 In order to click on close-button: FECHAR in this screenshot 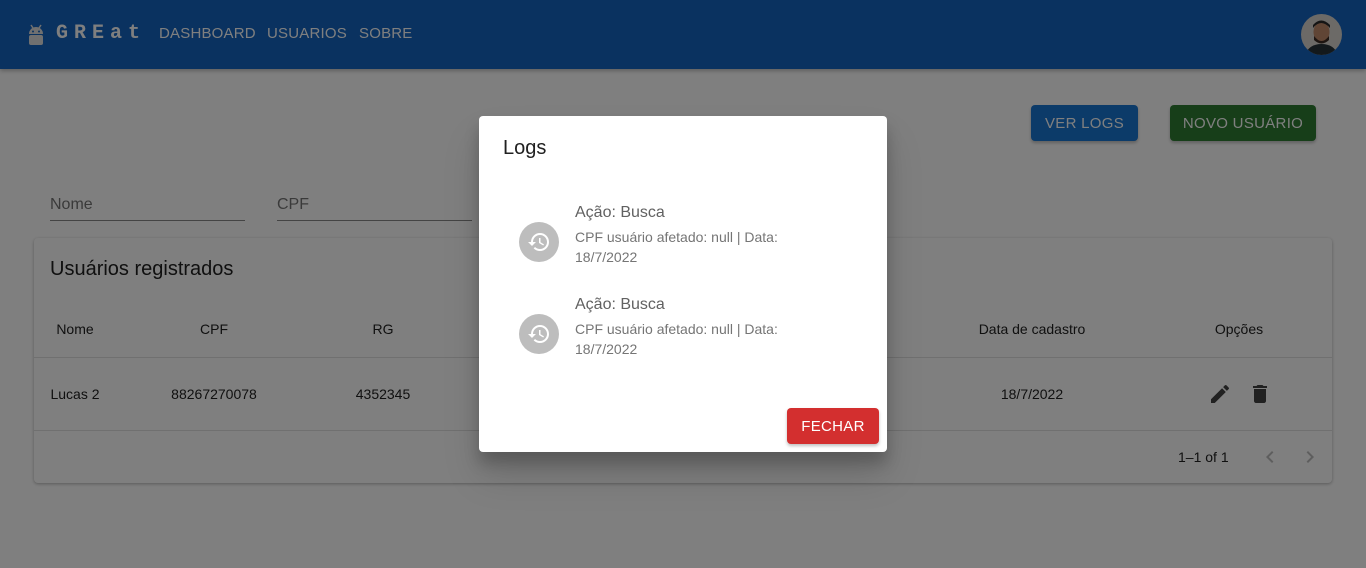, I will do `click(833, 426)`.